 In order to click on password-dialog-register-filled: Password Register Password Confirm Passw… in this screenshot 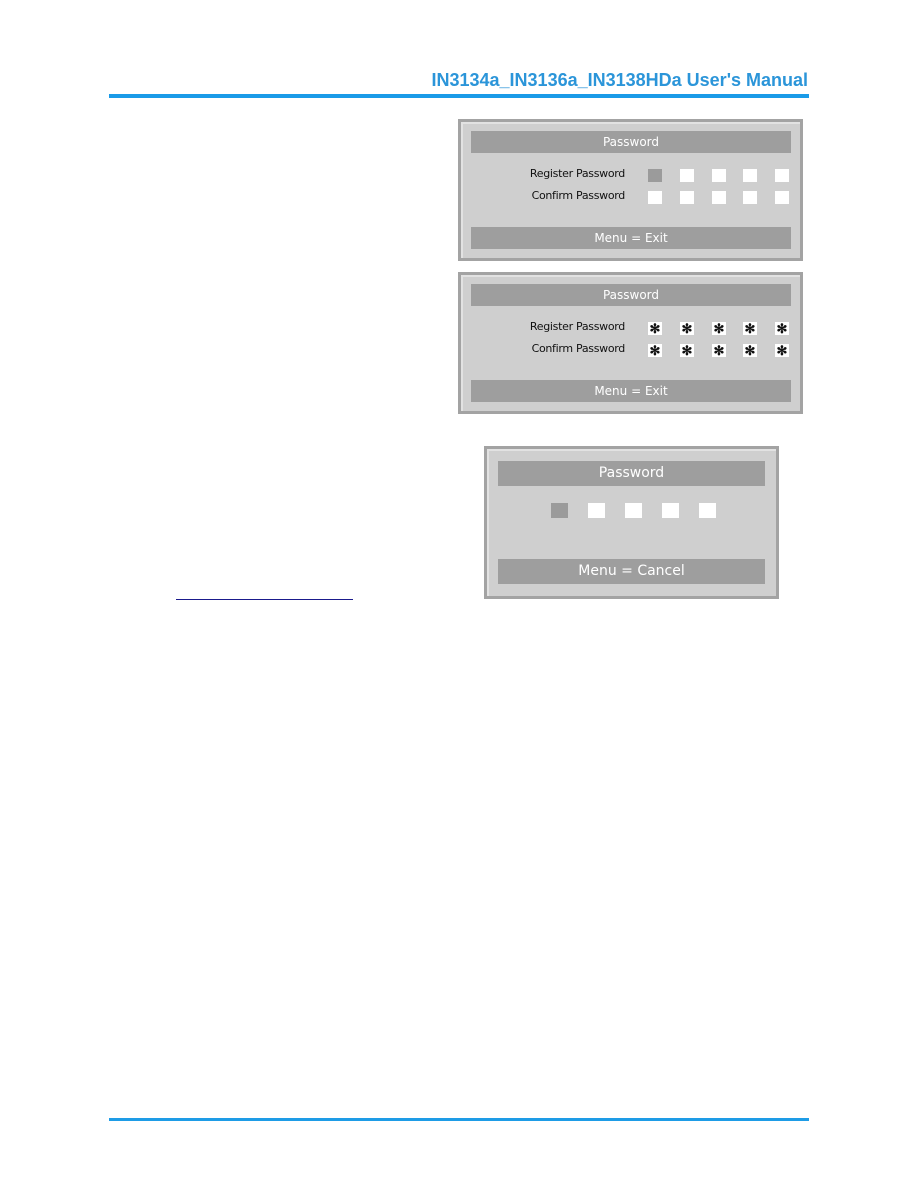, I will do `click(630, 343)`.